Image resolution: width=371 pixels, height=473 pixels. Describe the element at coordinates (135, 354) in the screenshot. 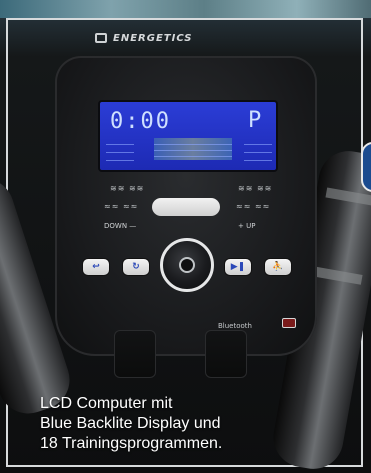

I see `left-holder-clip` at that location.